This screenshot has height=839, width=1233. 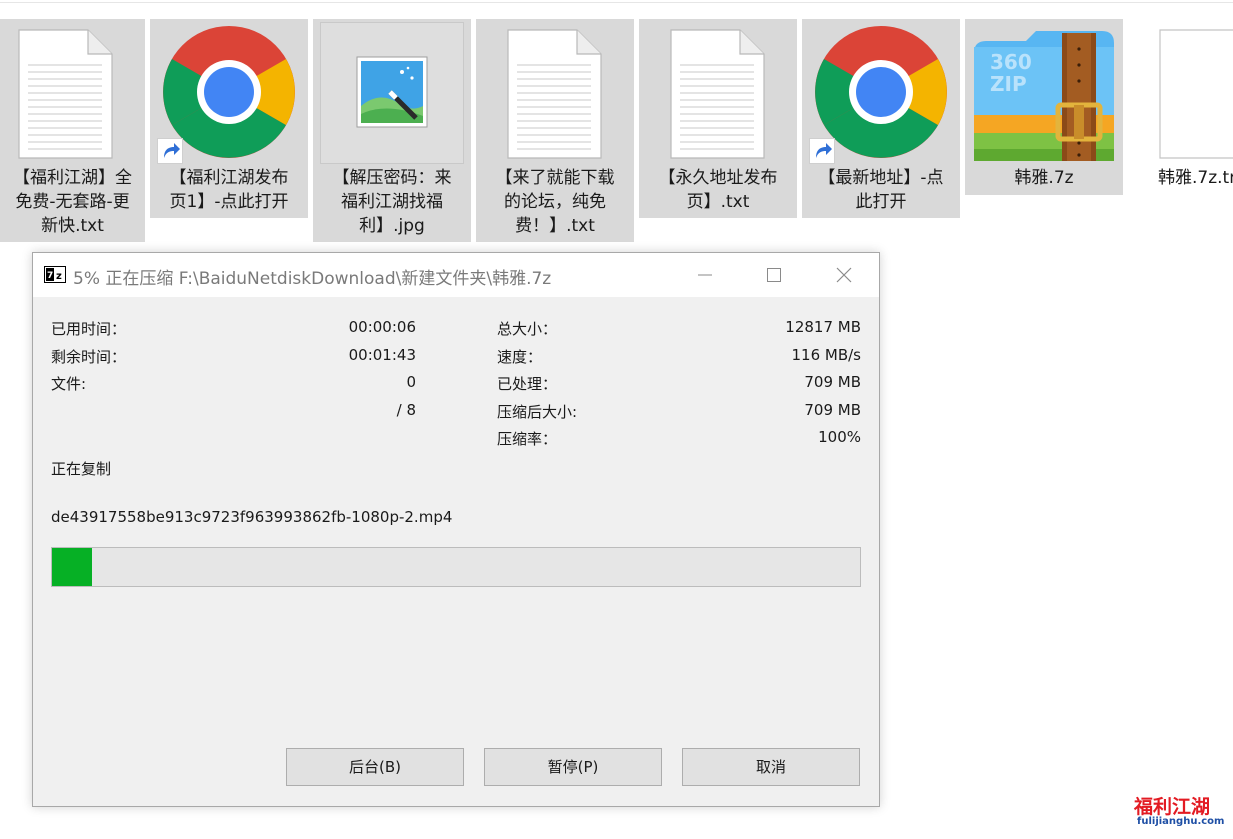 I want to click on cancel-button: 取消, so click(x=771, y=767).